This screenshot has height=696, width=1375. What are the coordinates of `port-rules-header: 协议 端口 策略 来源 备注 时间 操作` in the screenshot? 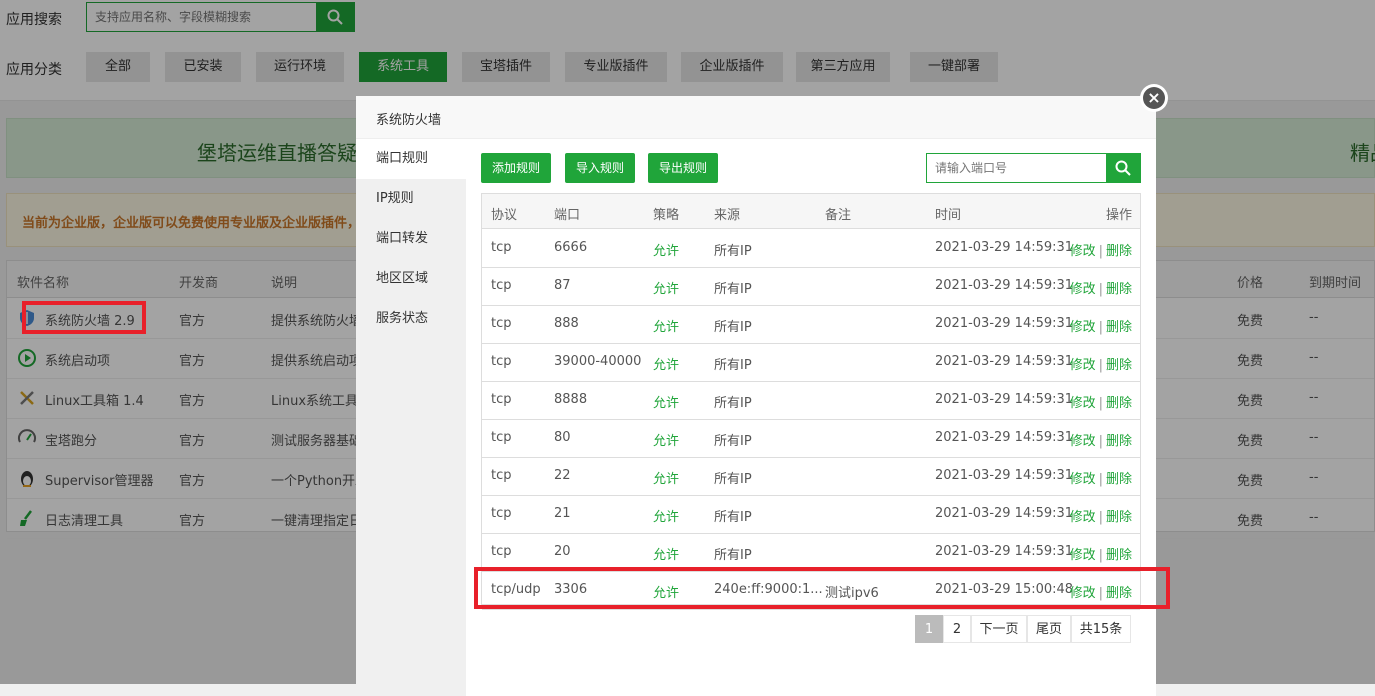 It's located at (811, 211).